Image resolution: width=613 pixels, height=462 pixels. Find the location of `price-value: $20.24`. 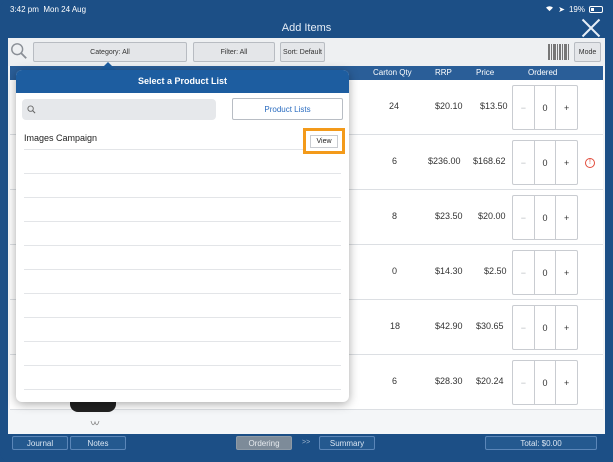

price-value: $20.24 is located at coordinates (490, 381).